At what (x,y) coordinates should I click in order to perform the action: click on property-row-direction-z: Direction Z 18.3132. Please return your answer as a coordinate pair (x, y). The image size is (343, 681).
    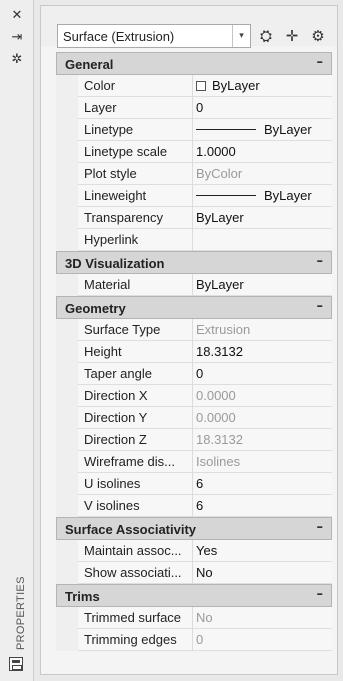
    Looking at the image, I should click on (194, 440).